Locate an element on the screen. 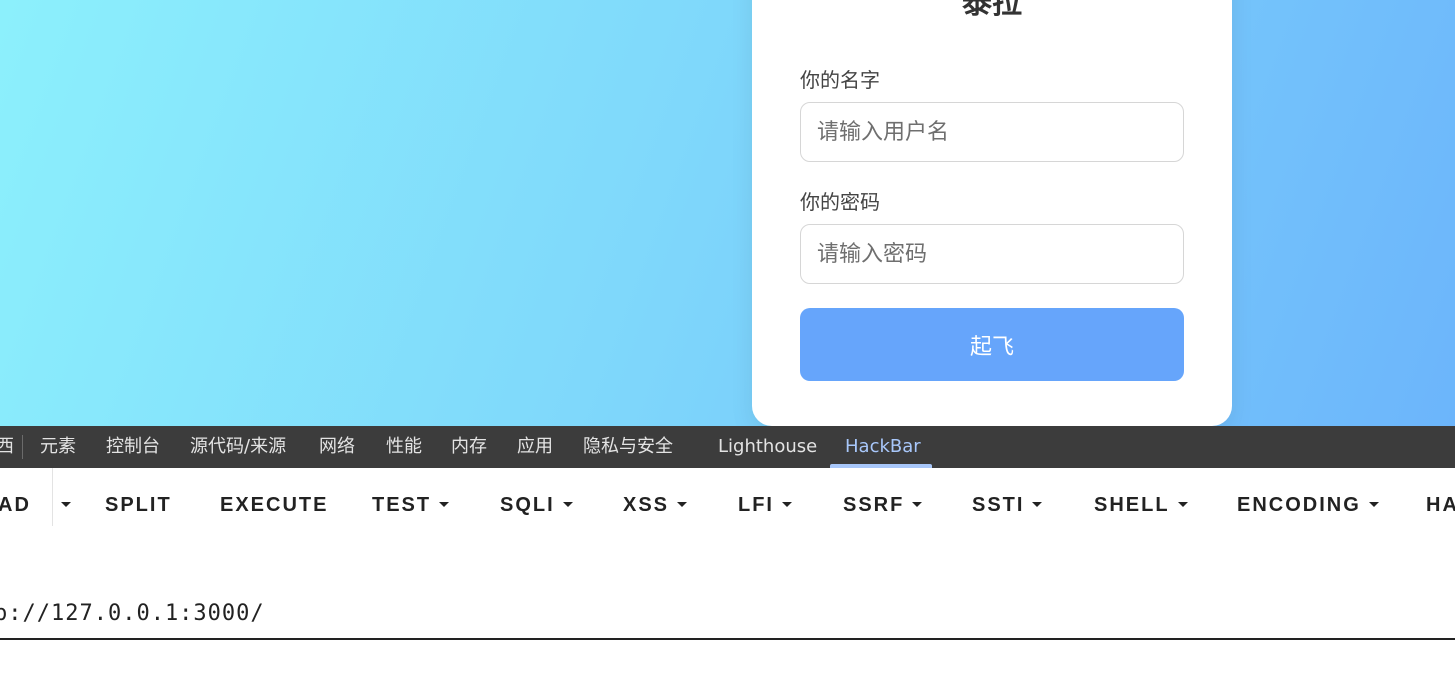 The width and height of the screenshot is (1455, 673). username-label: 你的名字 is located at coordinates (840, 80).